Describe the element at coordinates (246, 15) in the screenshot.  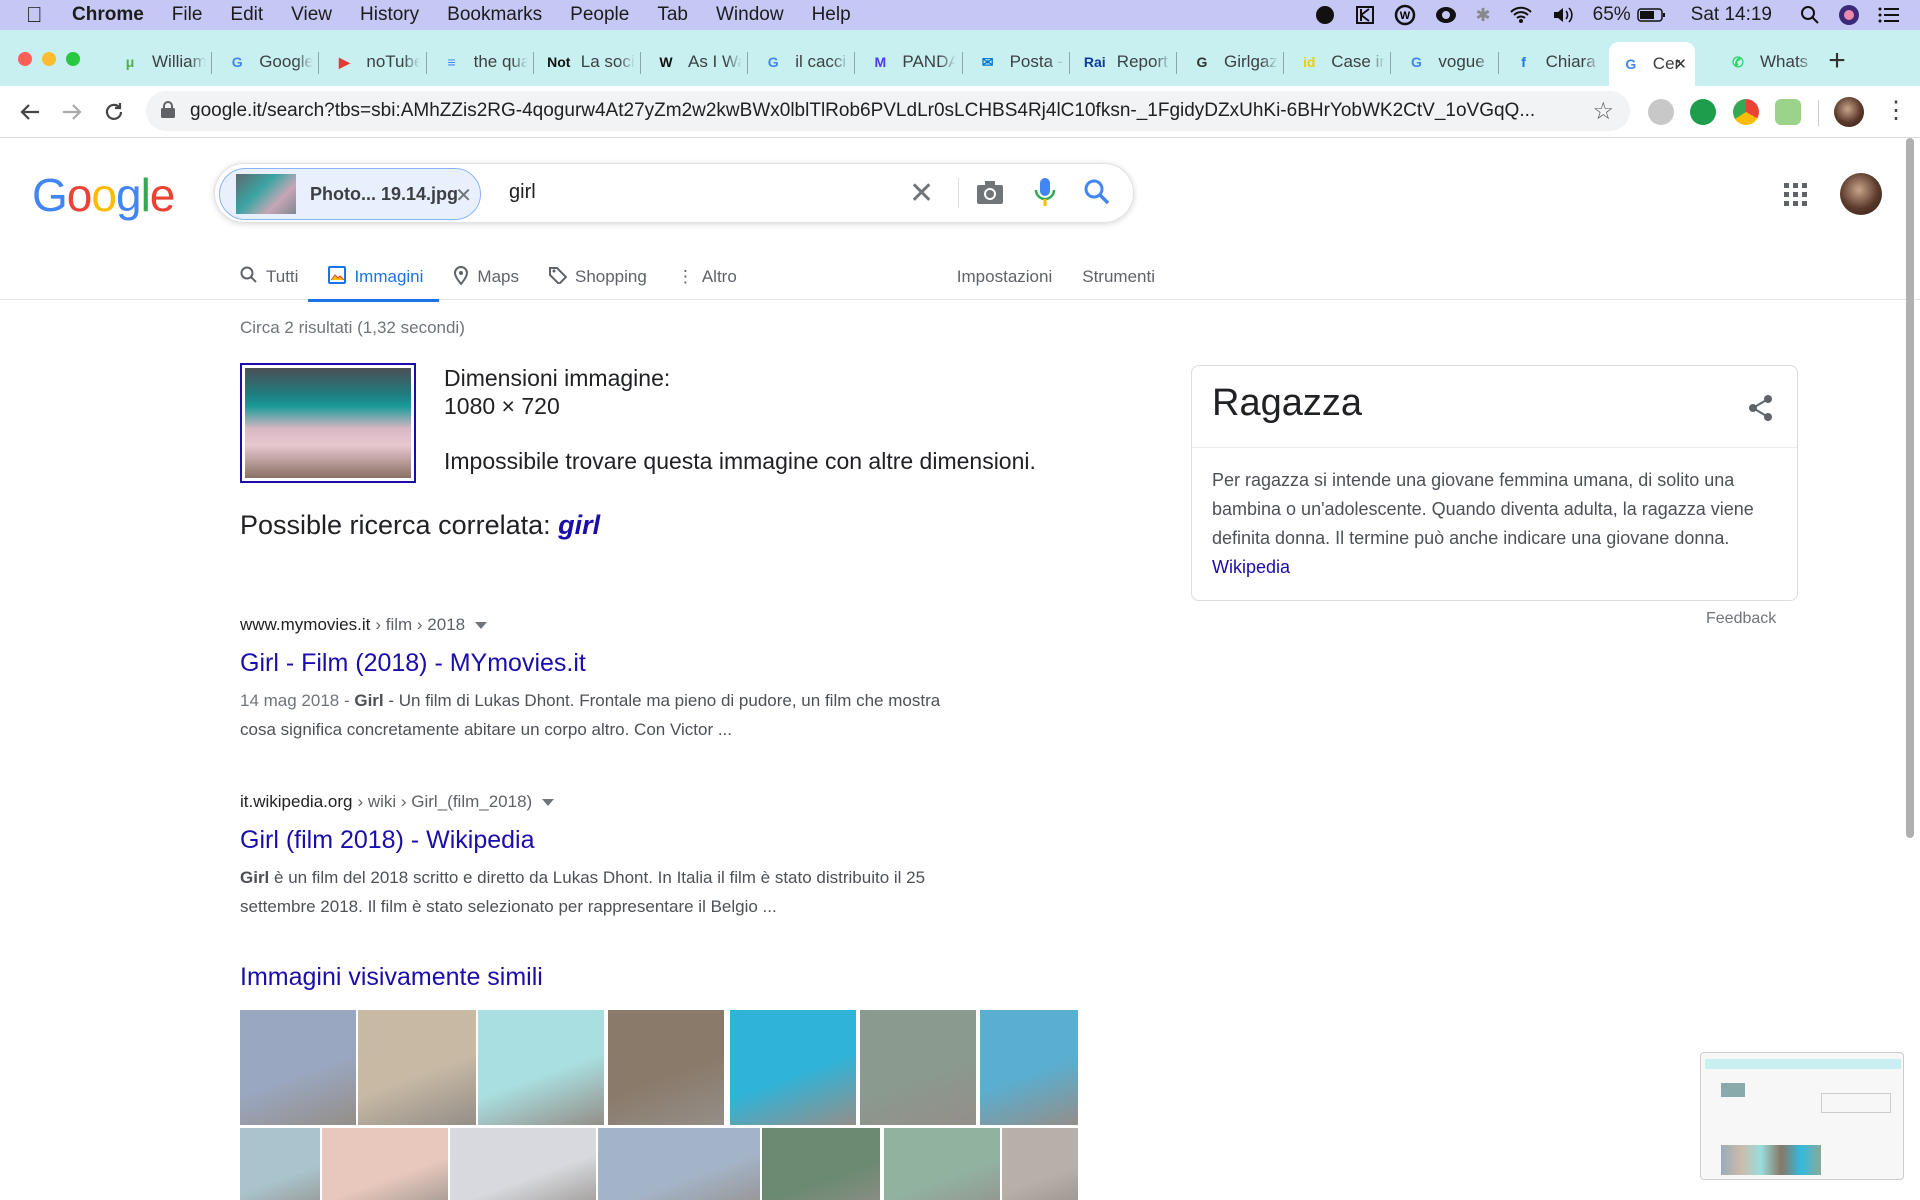
I see `menu-edit: Edit` at that location.